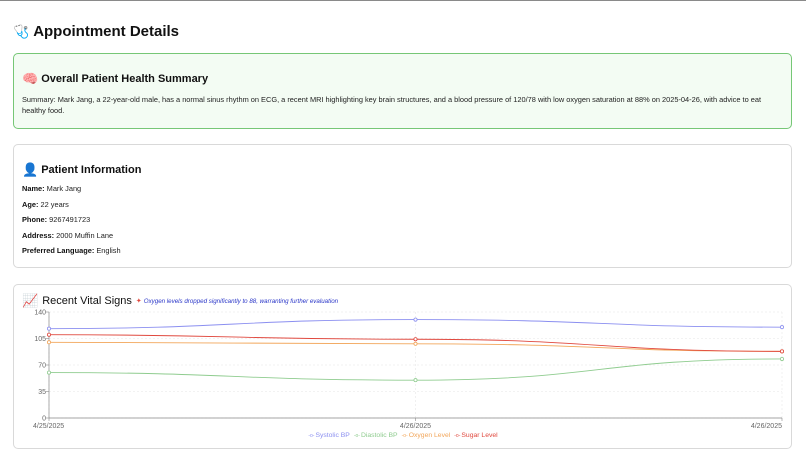  I want to click on y-tick-label: 70, so click(42, 366).